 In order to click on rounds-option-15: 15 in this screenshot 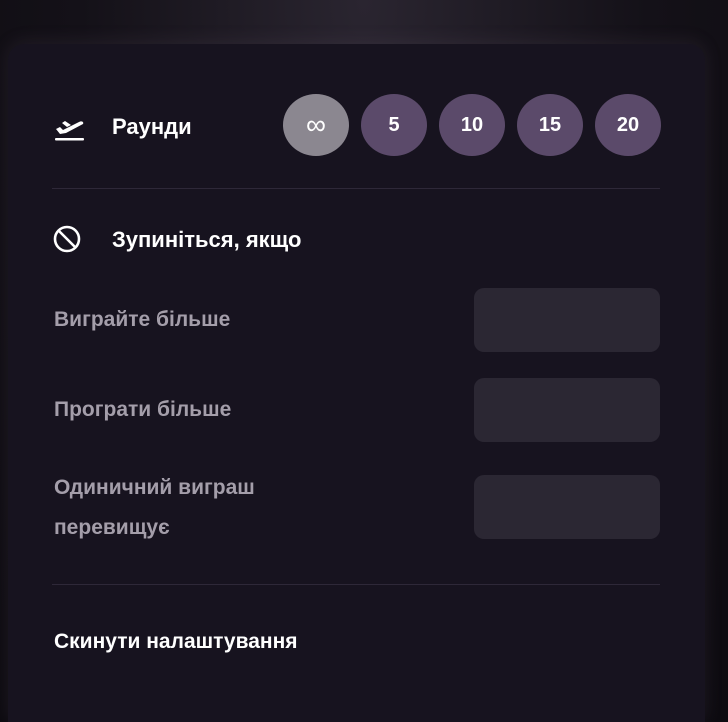, I will do `click(550, 125)`.